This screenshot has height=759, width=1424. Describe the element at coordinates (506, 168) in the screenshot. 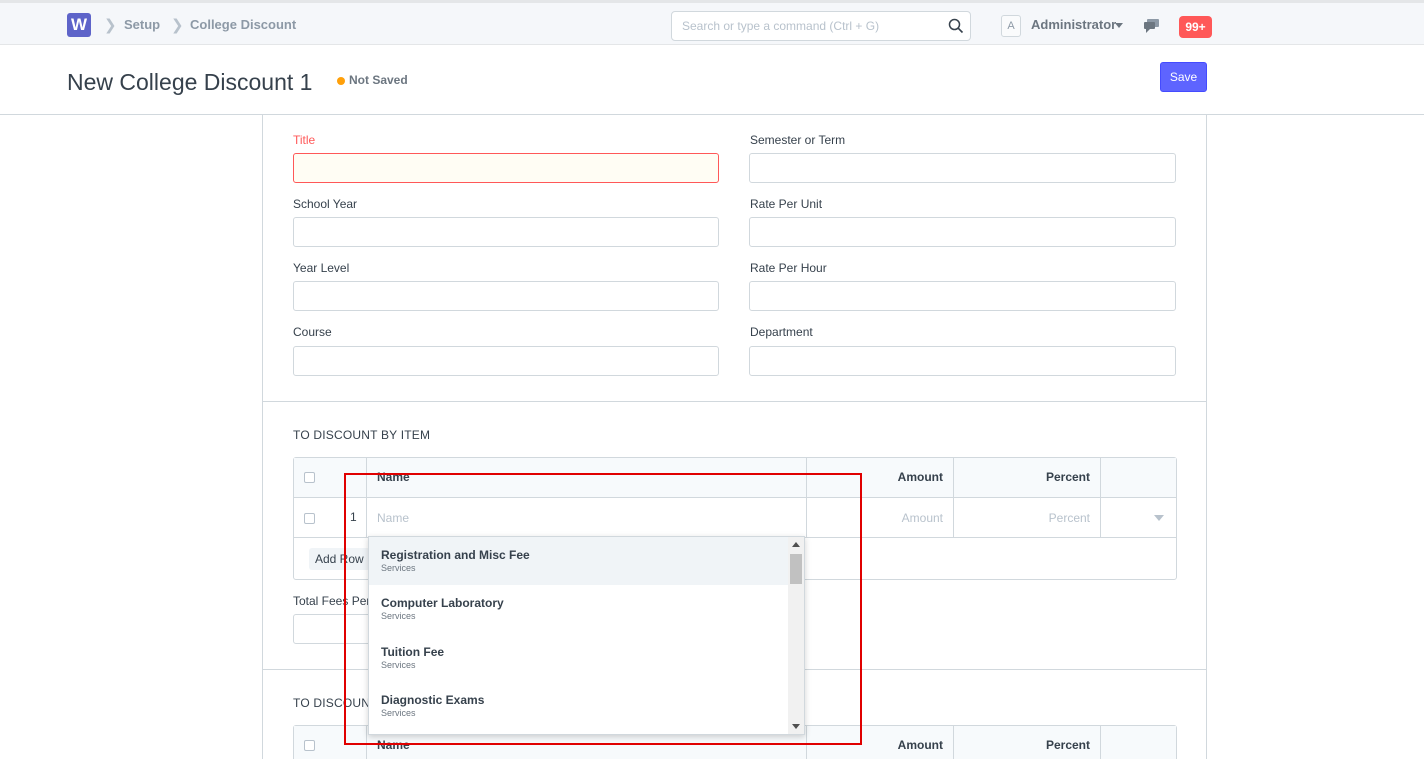

I see `title-input` at that location.